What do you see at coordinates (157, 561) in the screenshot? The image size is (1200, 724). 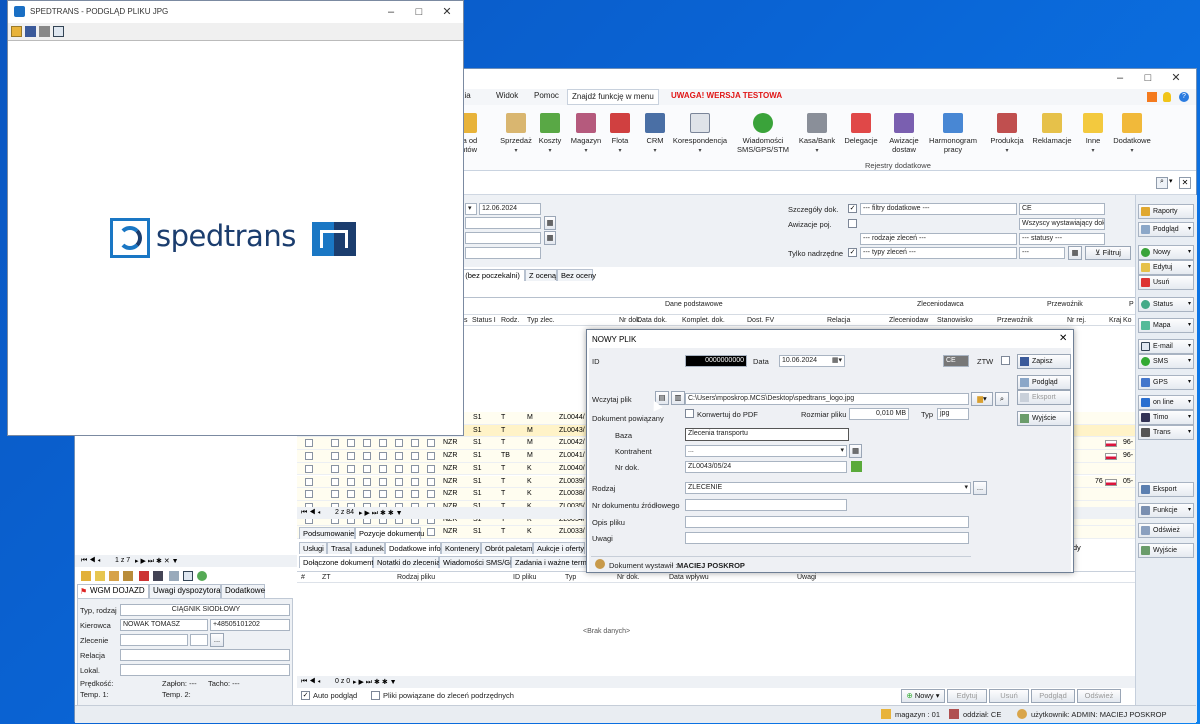 I see `pager-nav: ▸ ▶ ⏭ ✱ ✕ ▼` at bounding box center [157, 561].